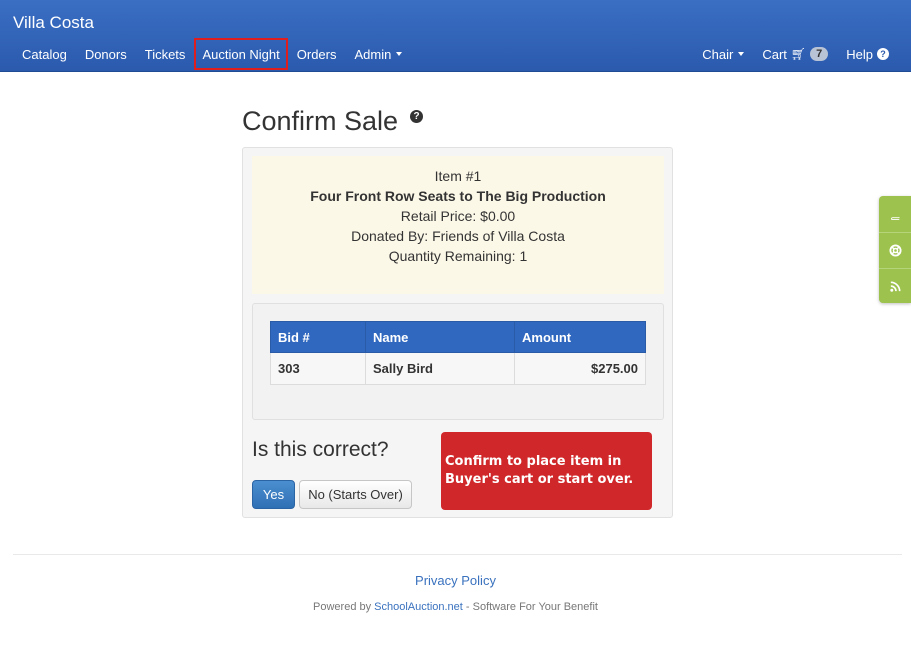 The height and width of the screenshot is (669, 911). Describe the element at coordinates (318, 368) in the screenshot. I see `bid-number-cell: 303` at that location.